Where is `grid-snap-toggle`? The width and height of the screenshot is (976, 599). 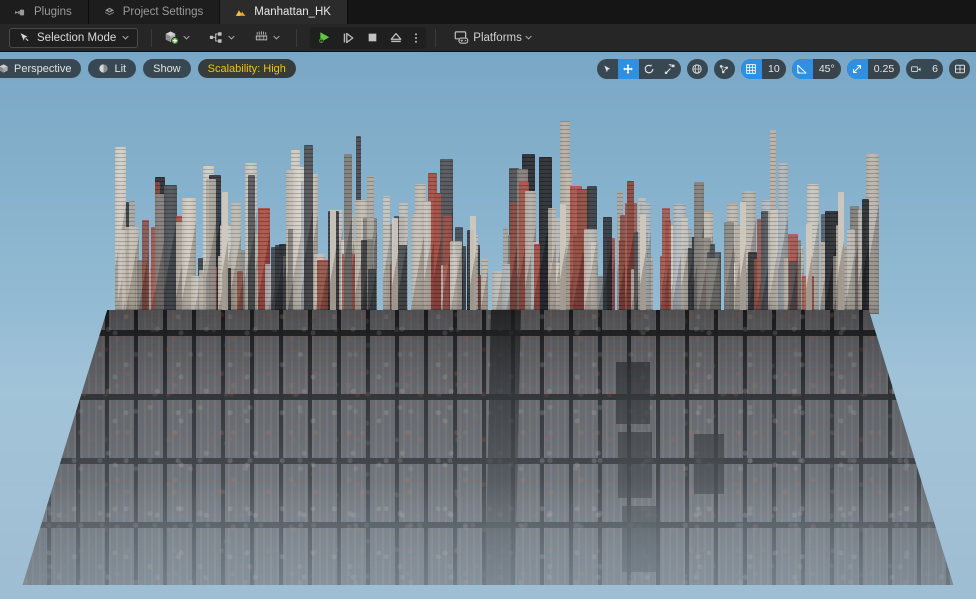 grid-snap-toggle is located at coordinates (751, 69).